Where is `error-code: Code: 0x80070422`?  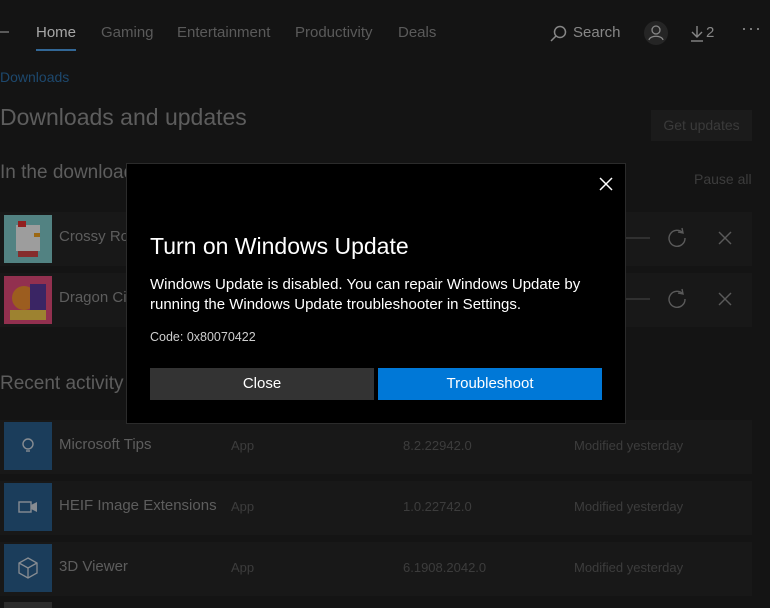 error-code: Code: 0x80070422 is located at coordinates (203, 337).